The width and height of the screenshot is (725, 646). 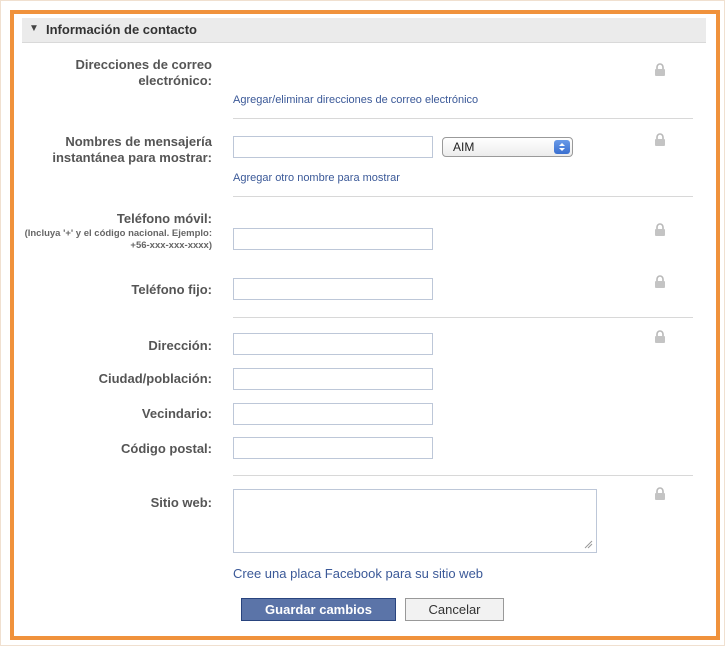 What do you see at coordinates (180, 345) in the screenshot?
I see `address-label: Dirección:` at bounding box center [180, 345].